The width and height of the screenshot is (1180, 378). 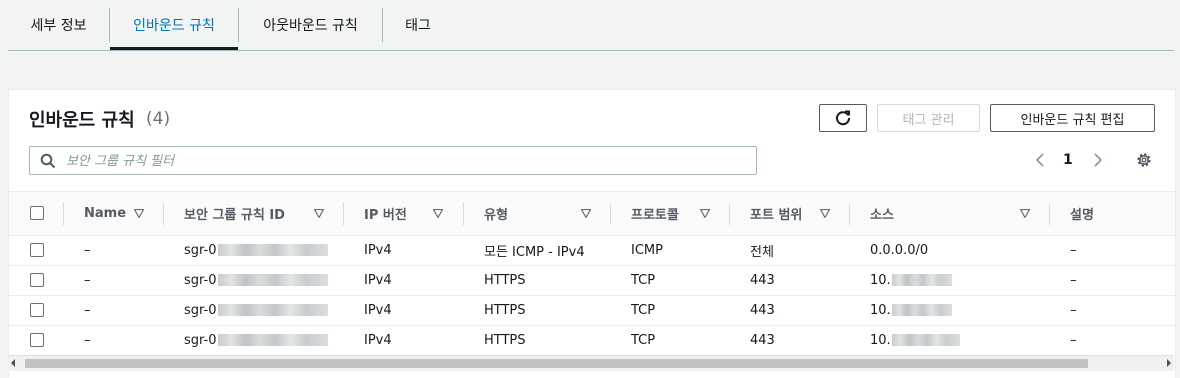 What do you see at coordinates (385, 213) in the screenshot?
I see `column-header-ip-version: IP 버전` at bounding box center [385, 213].